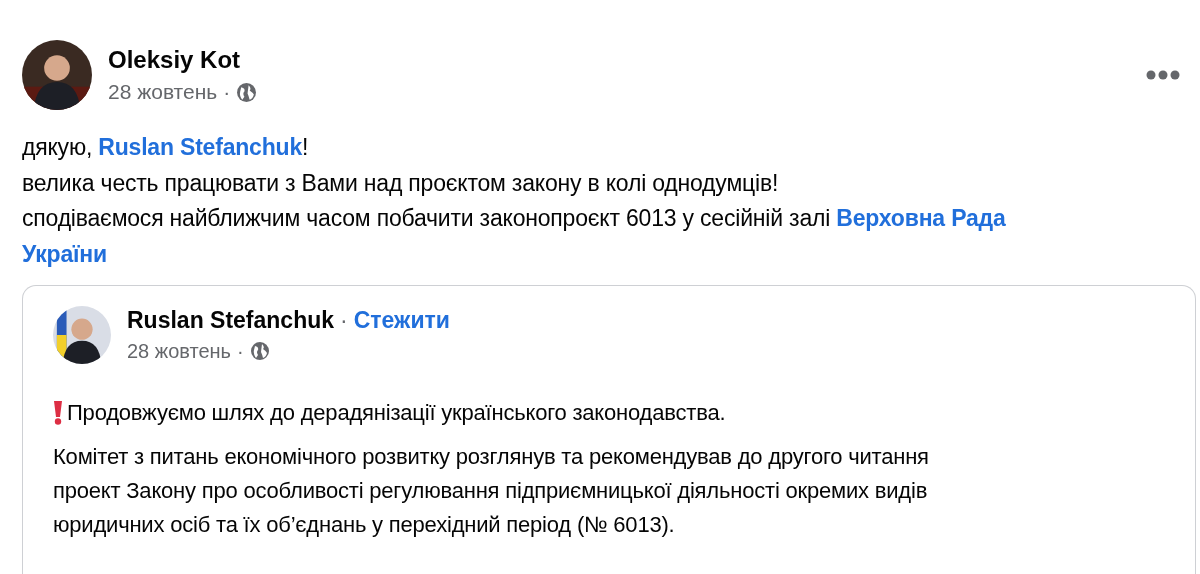 The height and width of the screenshot is (574, 1200). Describe the element at coordinates (396, 412) in the screenshot. I see `post-text: Продовжуємо шлях до дерадянізації українського законодавства.` at that location.